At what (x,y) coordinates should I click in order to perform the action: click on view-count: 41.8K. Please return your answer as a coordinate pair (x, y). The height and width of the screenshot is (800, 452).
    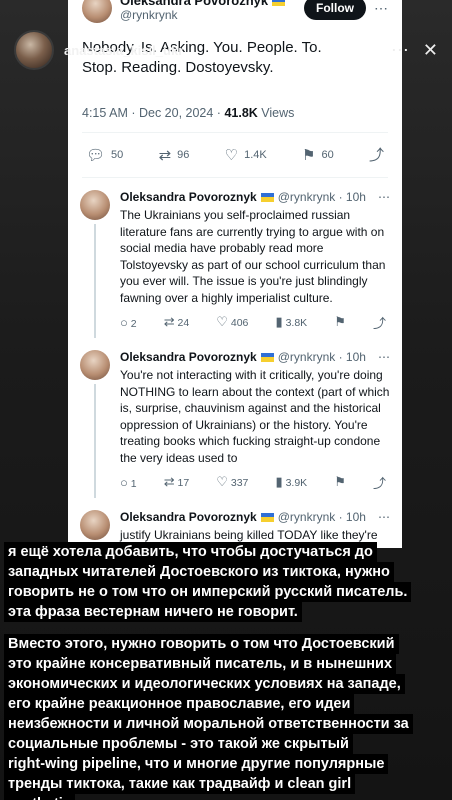
    Looking at the image, I should click on (241, 113).